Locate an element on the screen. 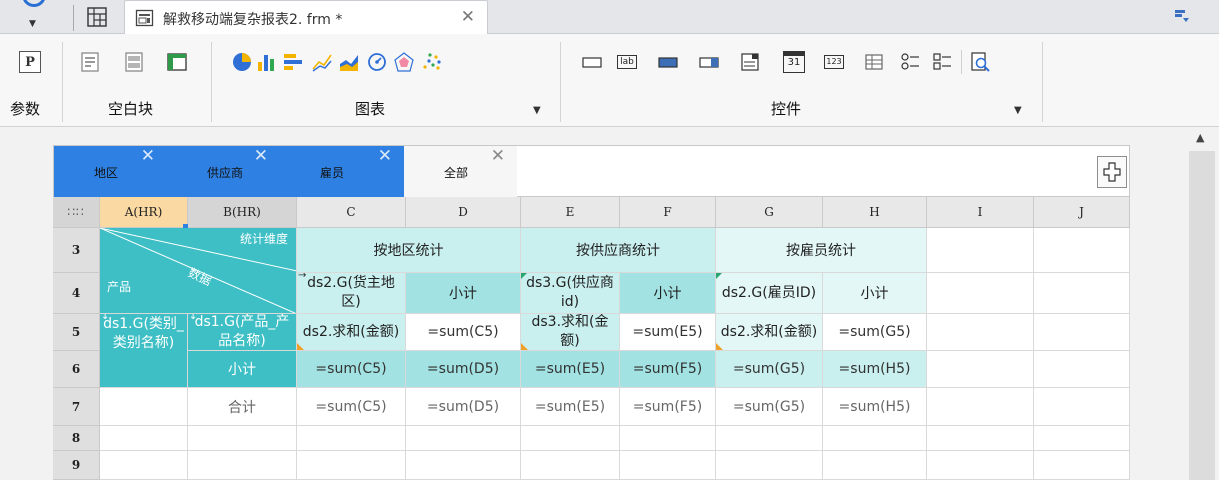 The height and width of the screenshot is (480, 1219). bar-chart-button is located at coordinates (267, 62).